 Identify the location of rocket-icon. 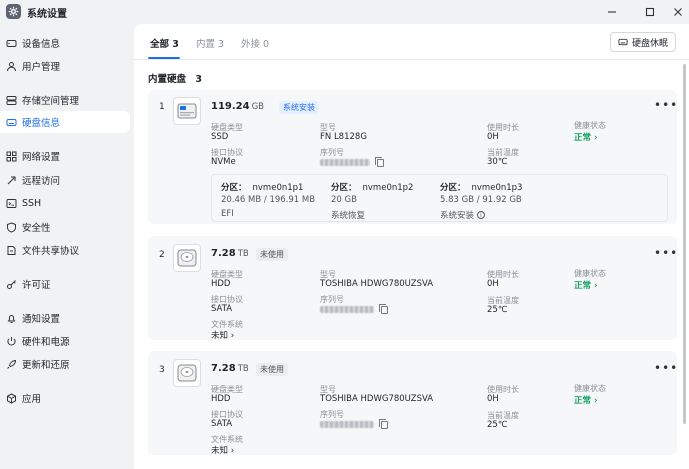
(11, 364).